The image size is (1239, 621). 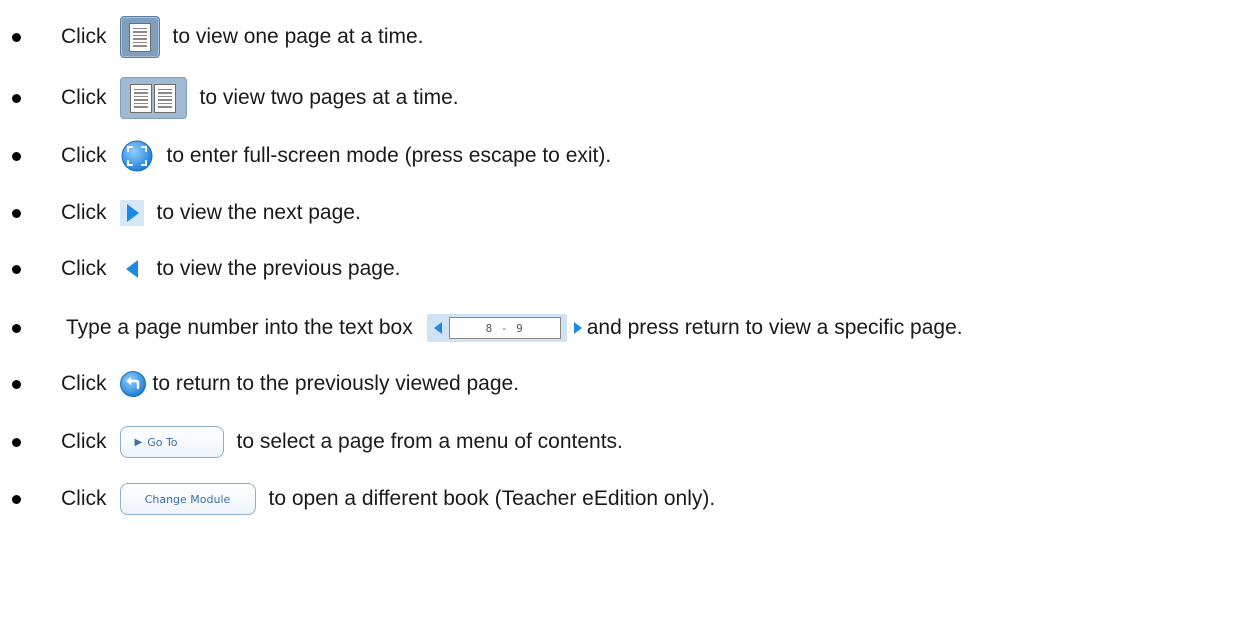 I want to click on list-item: Click to view two pages at a time., so click(x=619, y=98).